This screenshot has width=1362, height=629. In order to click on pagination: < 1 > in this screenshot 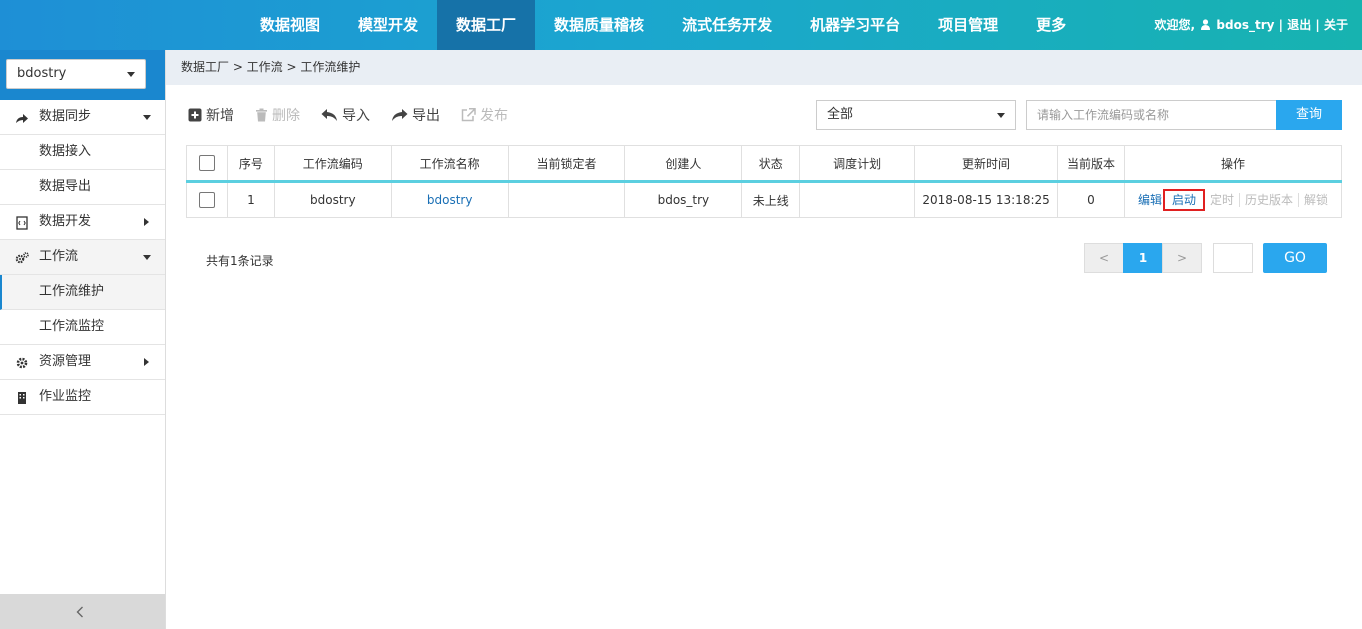, I will do `click(1143, 258)`.